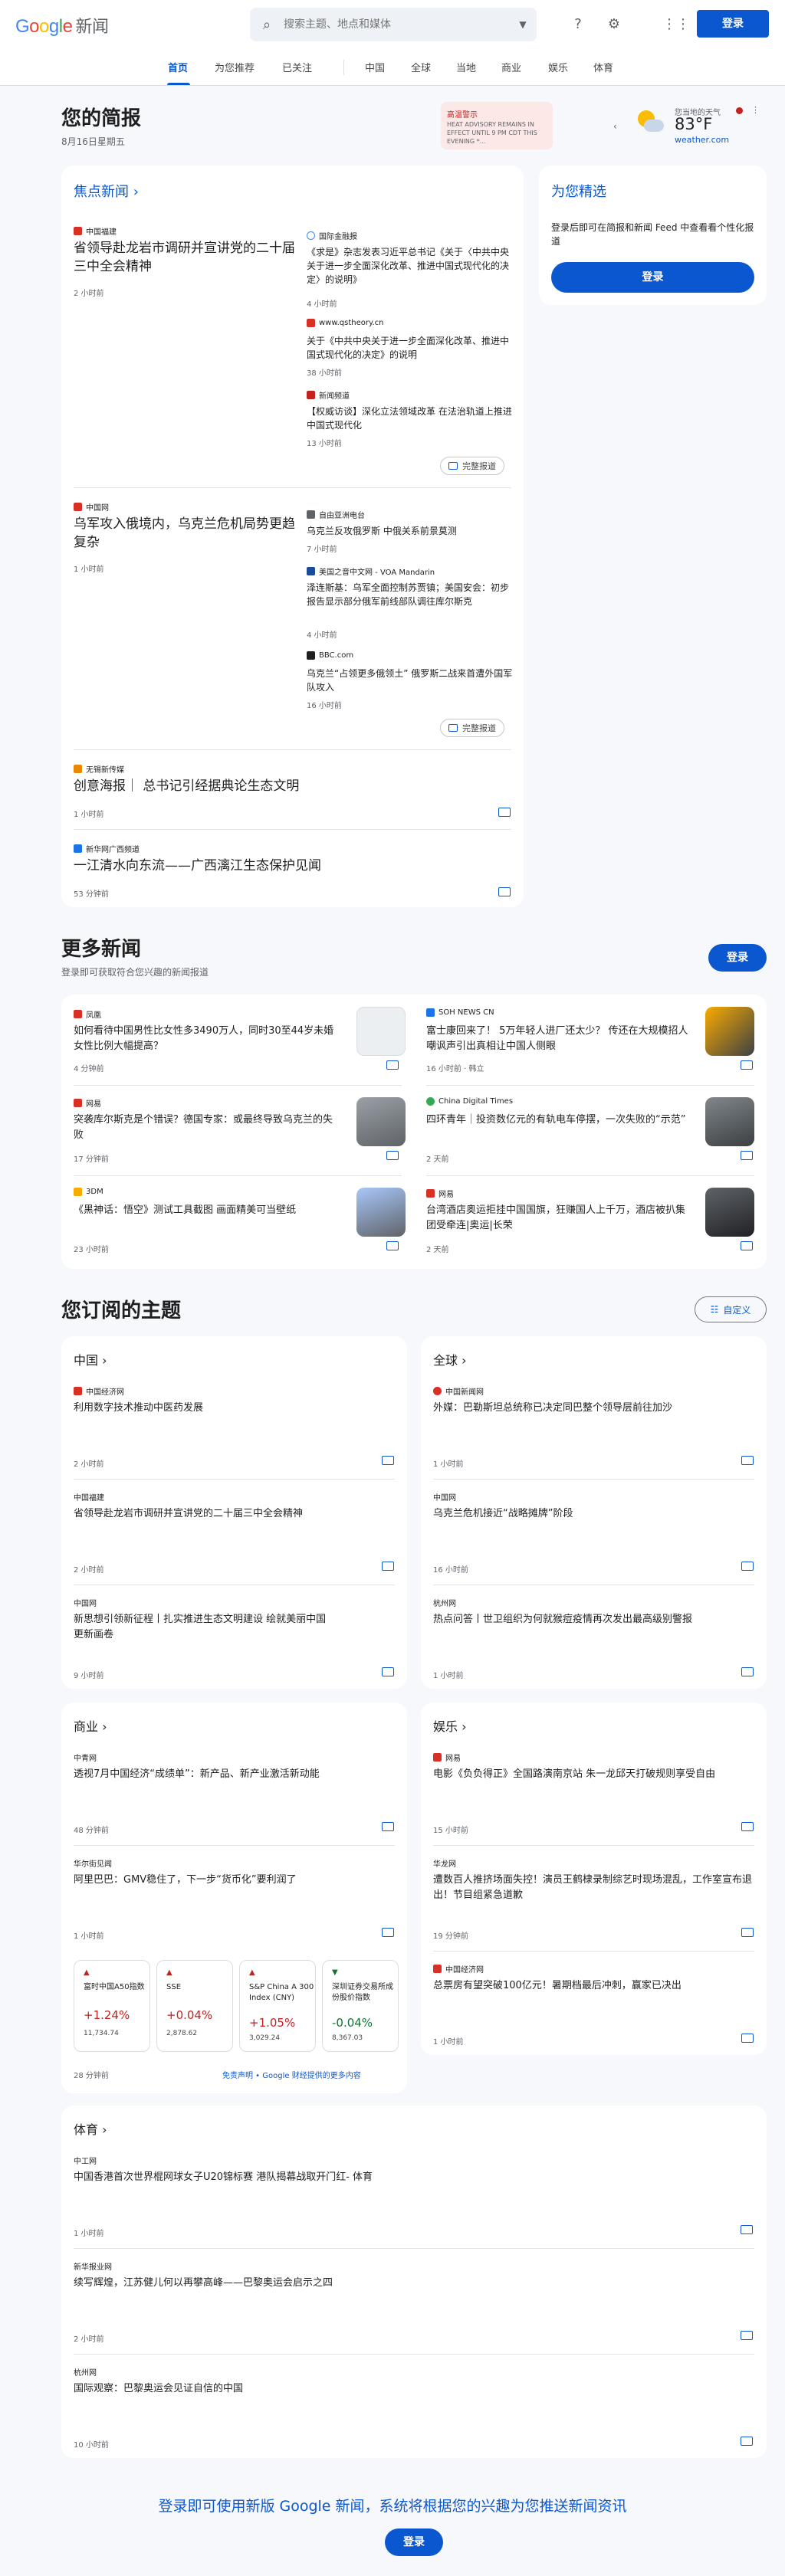 The image size is (785, 2576). I want to click on story-time: 2 小时前, so click(89, 1465).